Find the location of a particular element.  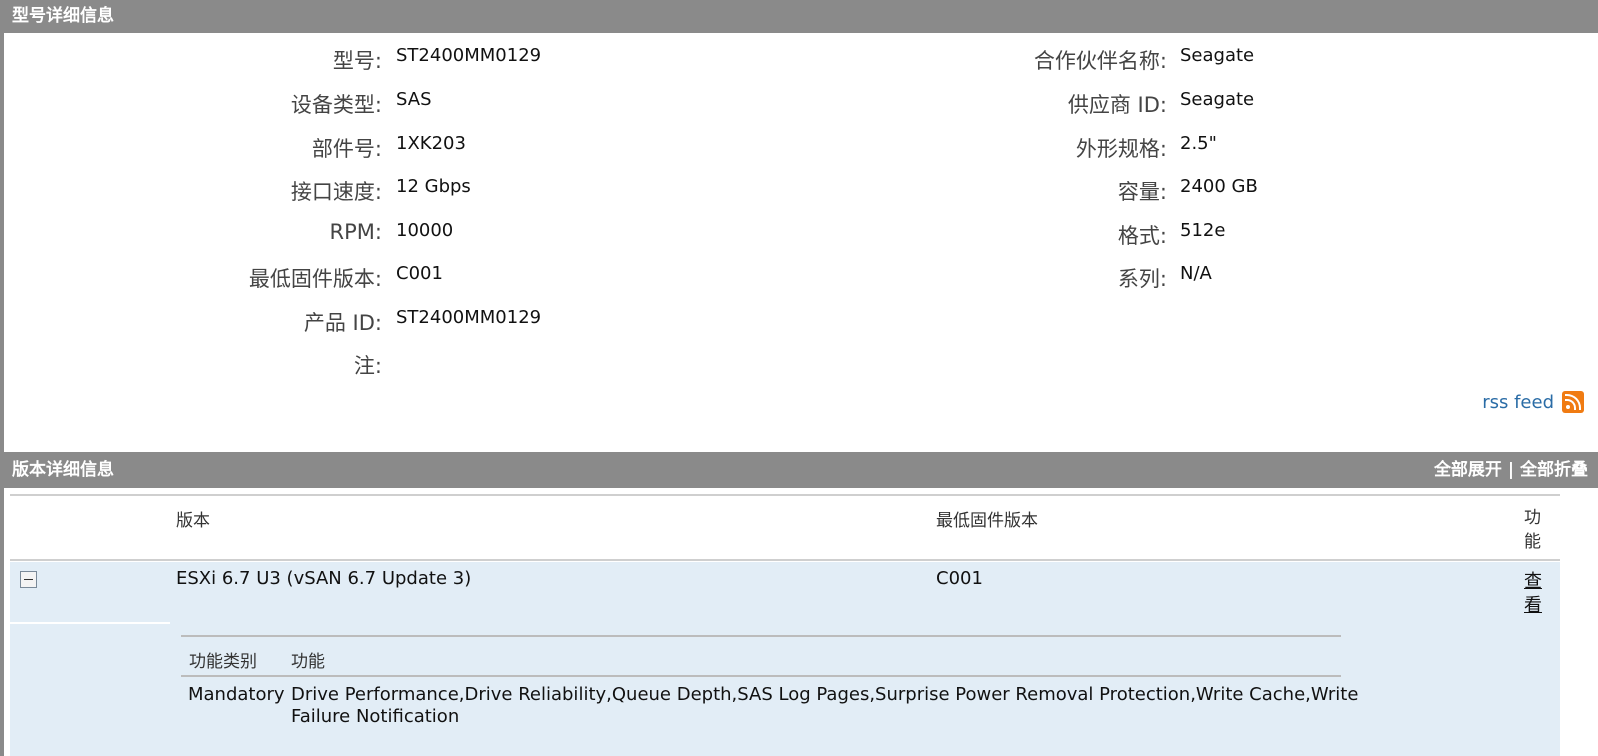

subtable-top-divider is located at coordinates (761, 636).